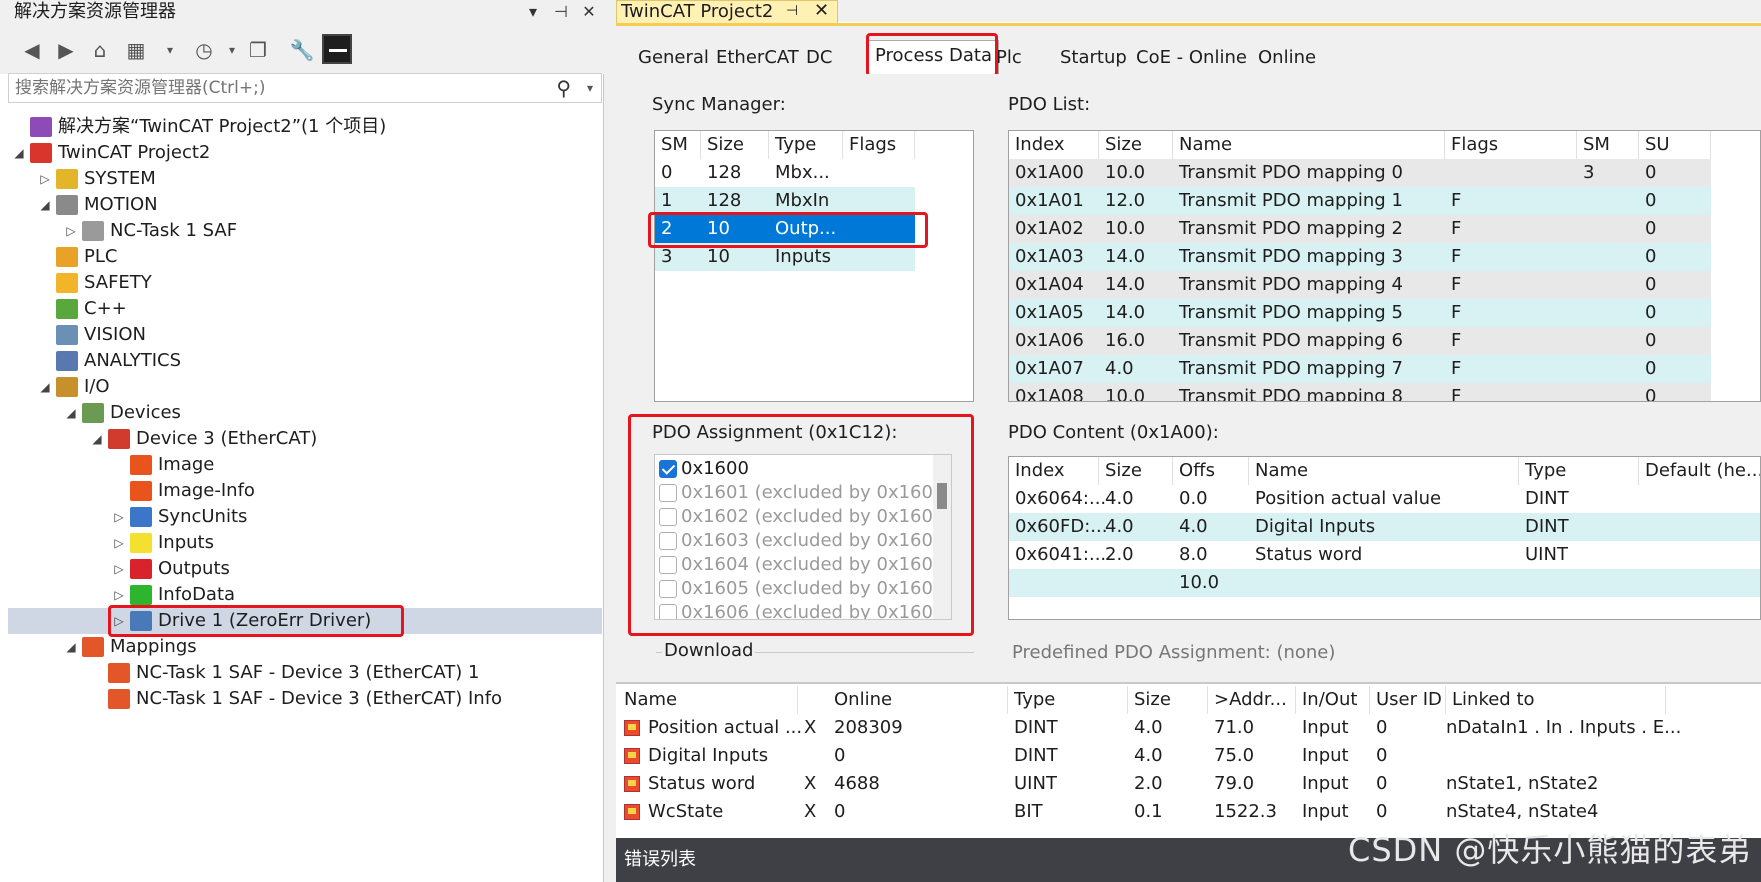 The width and height of the screenshot is (1761, 882). Describe the element at coordinates (1384, 583) in the screenshot. I see `pdo-content-row: 10.0` at that location.